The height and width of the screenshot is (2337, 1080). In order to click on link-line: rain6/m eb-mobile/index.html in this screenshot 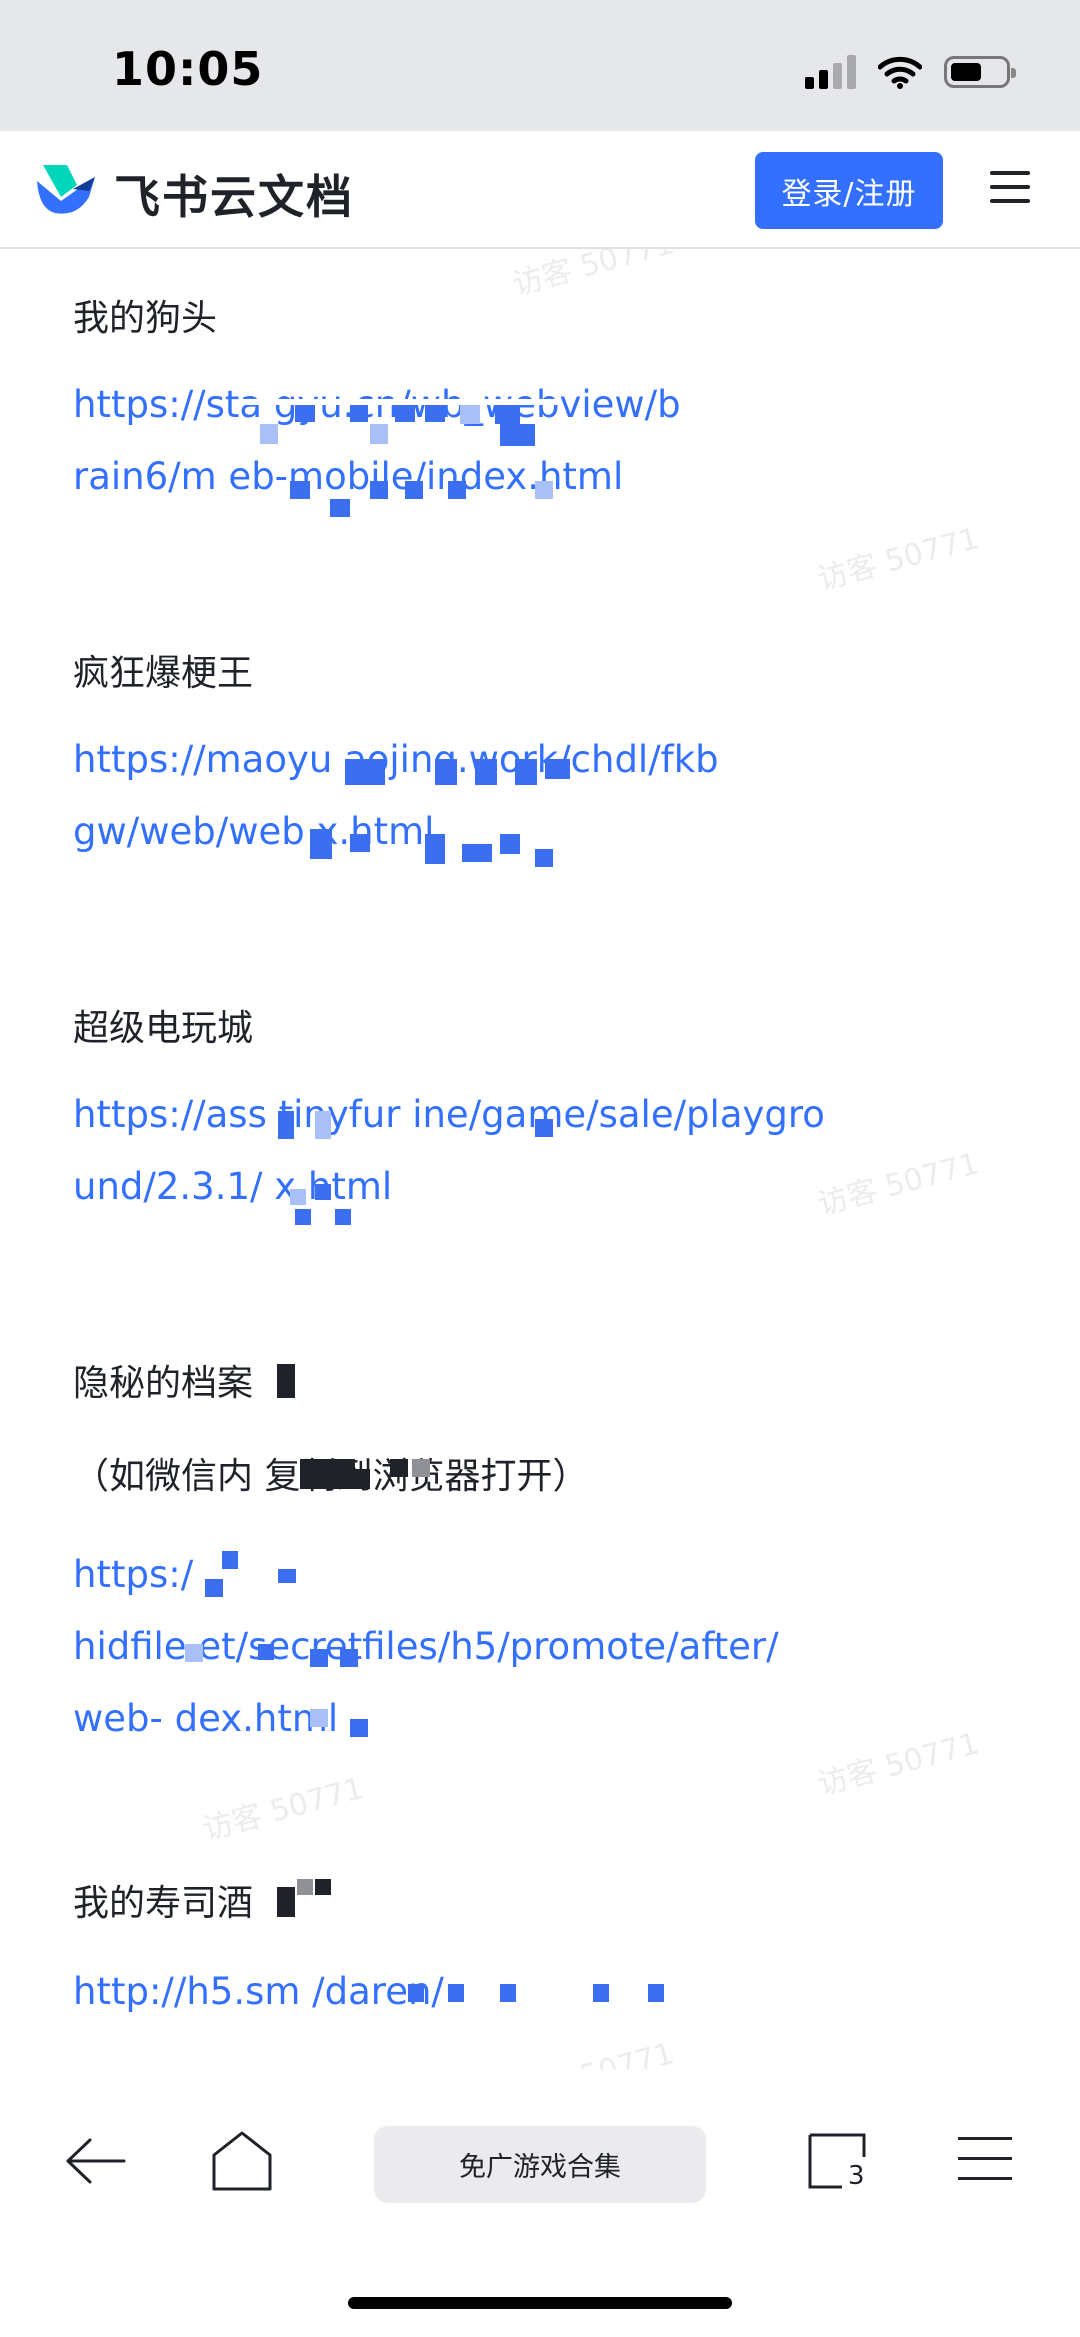, I will do `click(348, 476)`.